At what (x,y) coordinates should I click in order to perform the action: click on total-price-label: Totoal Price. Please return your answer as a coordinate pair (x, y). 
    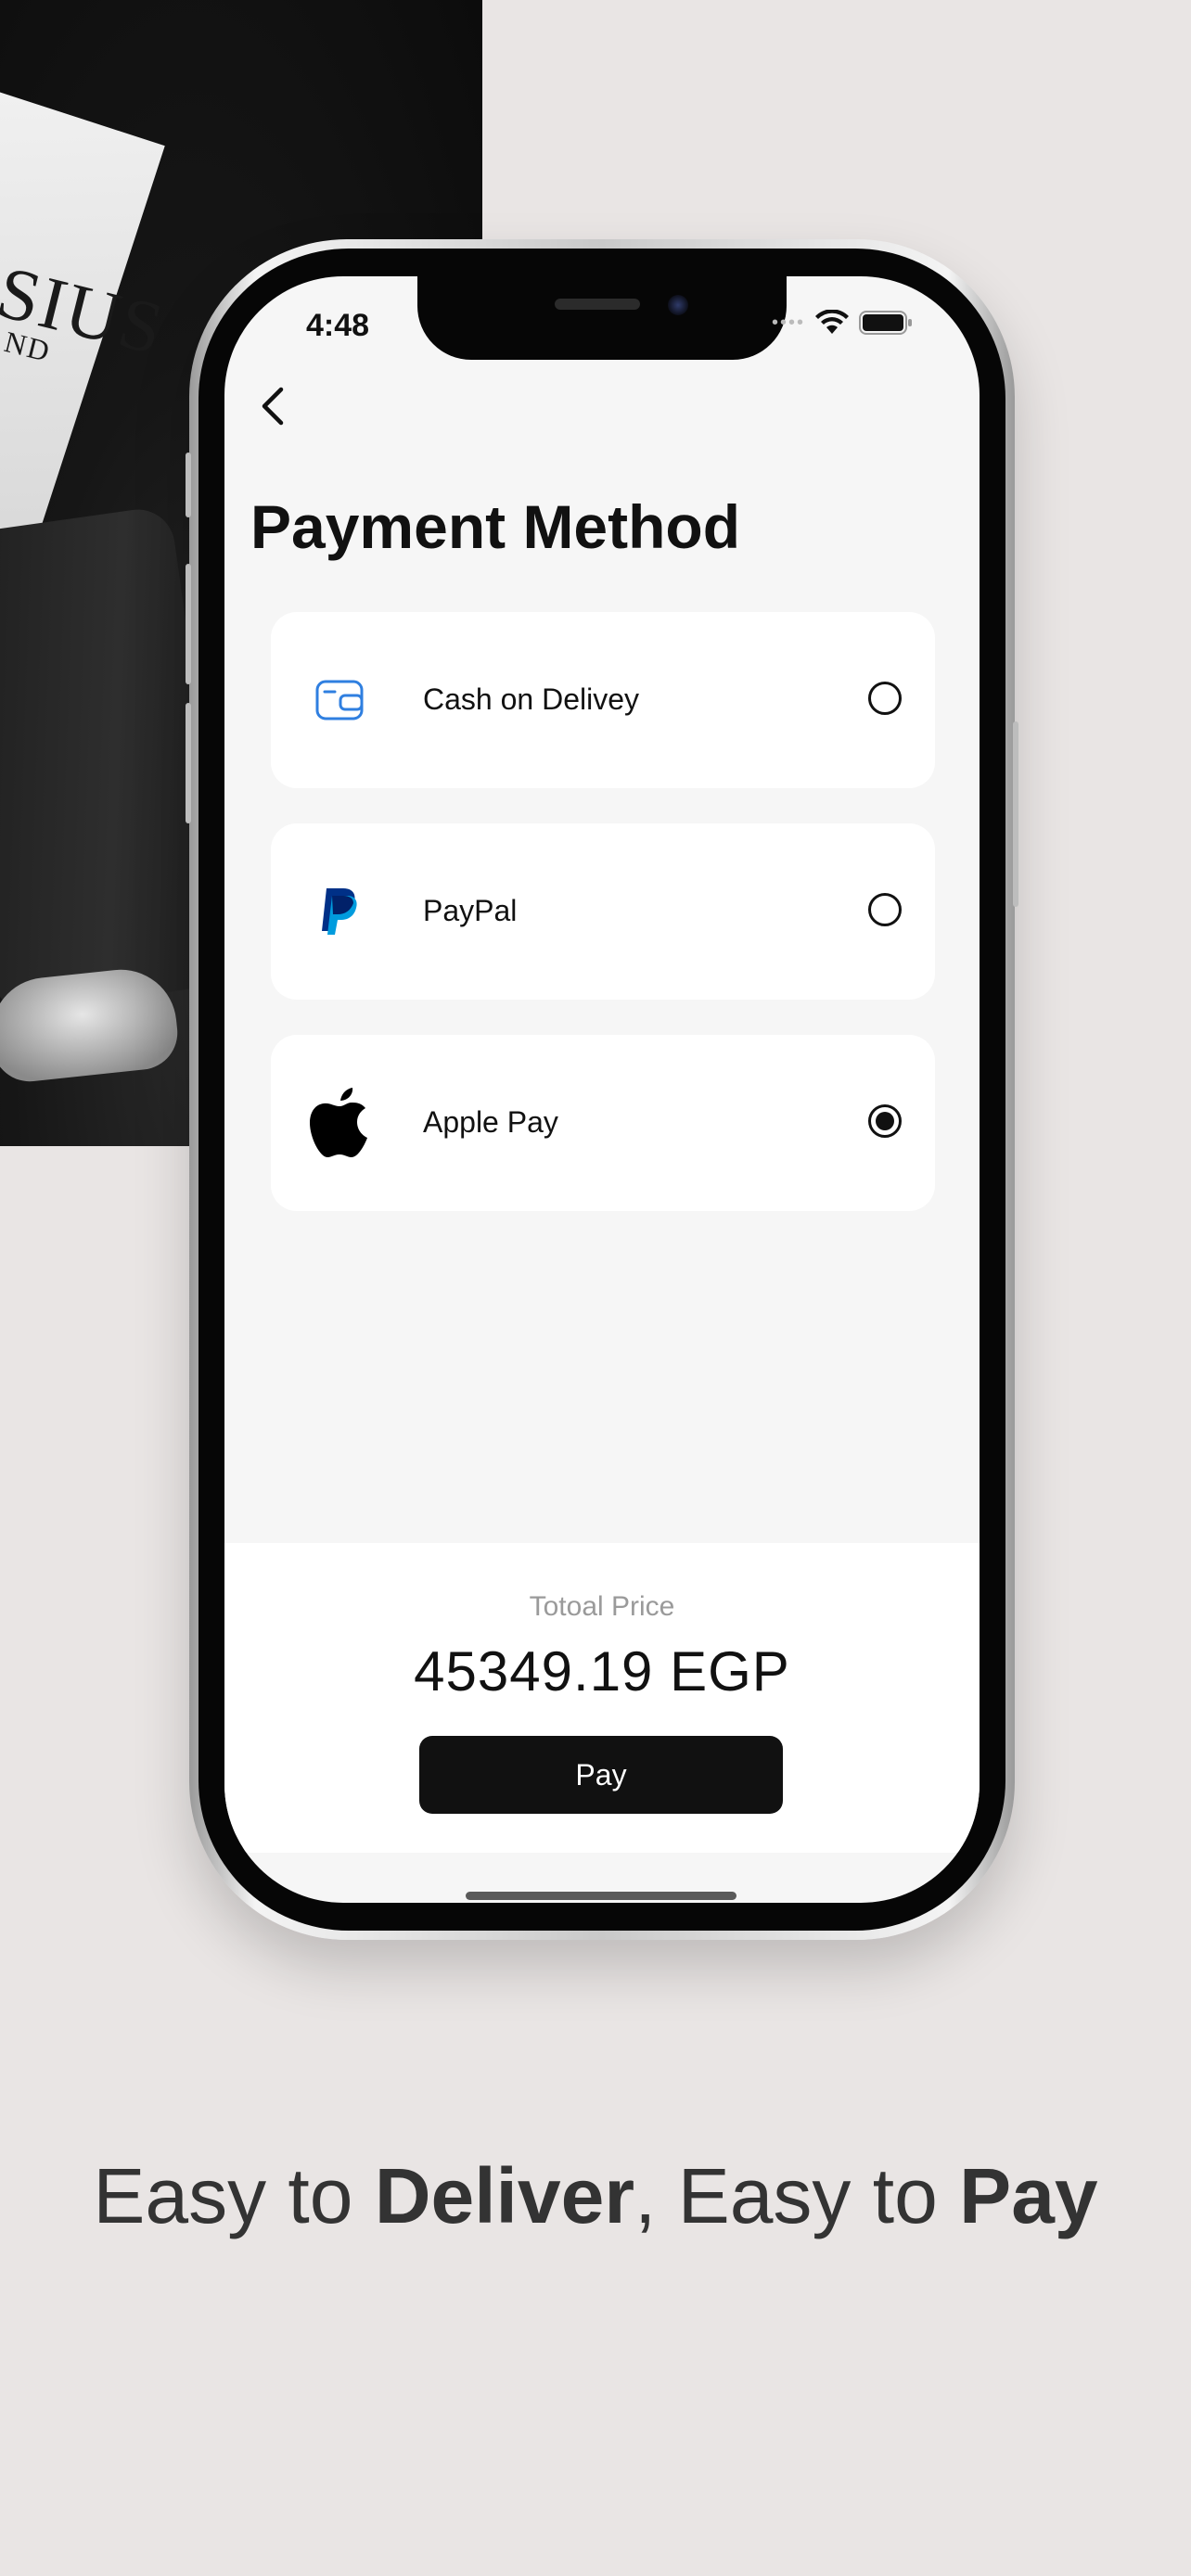
    Looking at the image, I should click on (602, 1606).